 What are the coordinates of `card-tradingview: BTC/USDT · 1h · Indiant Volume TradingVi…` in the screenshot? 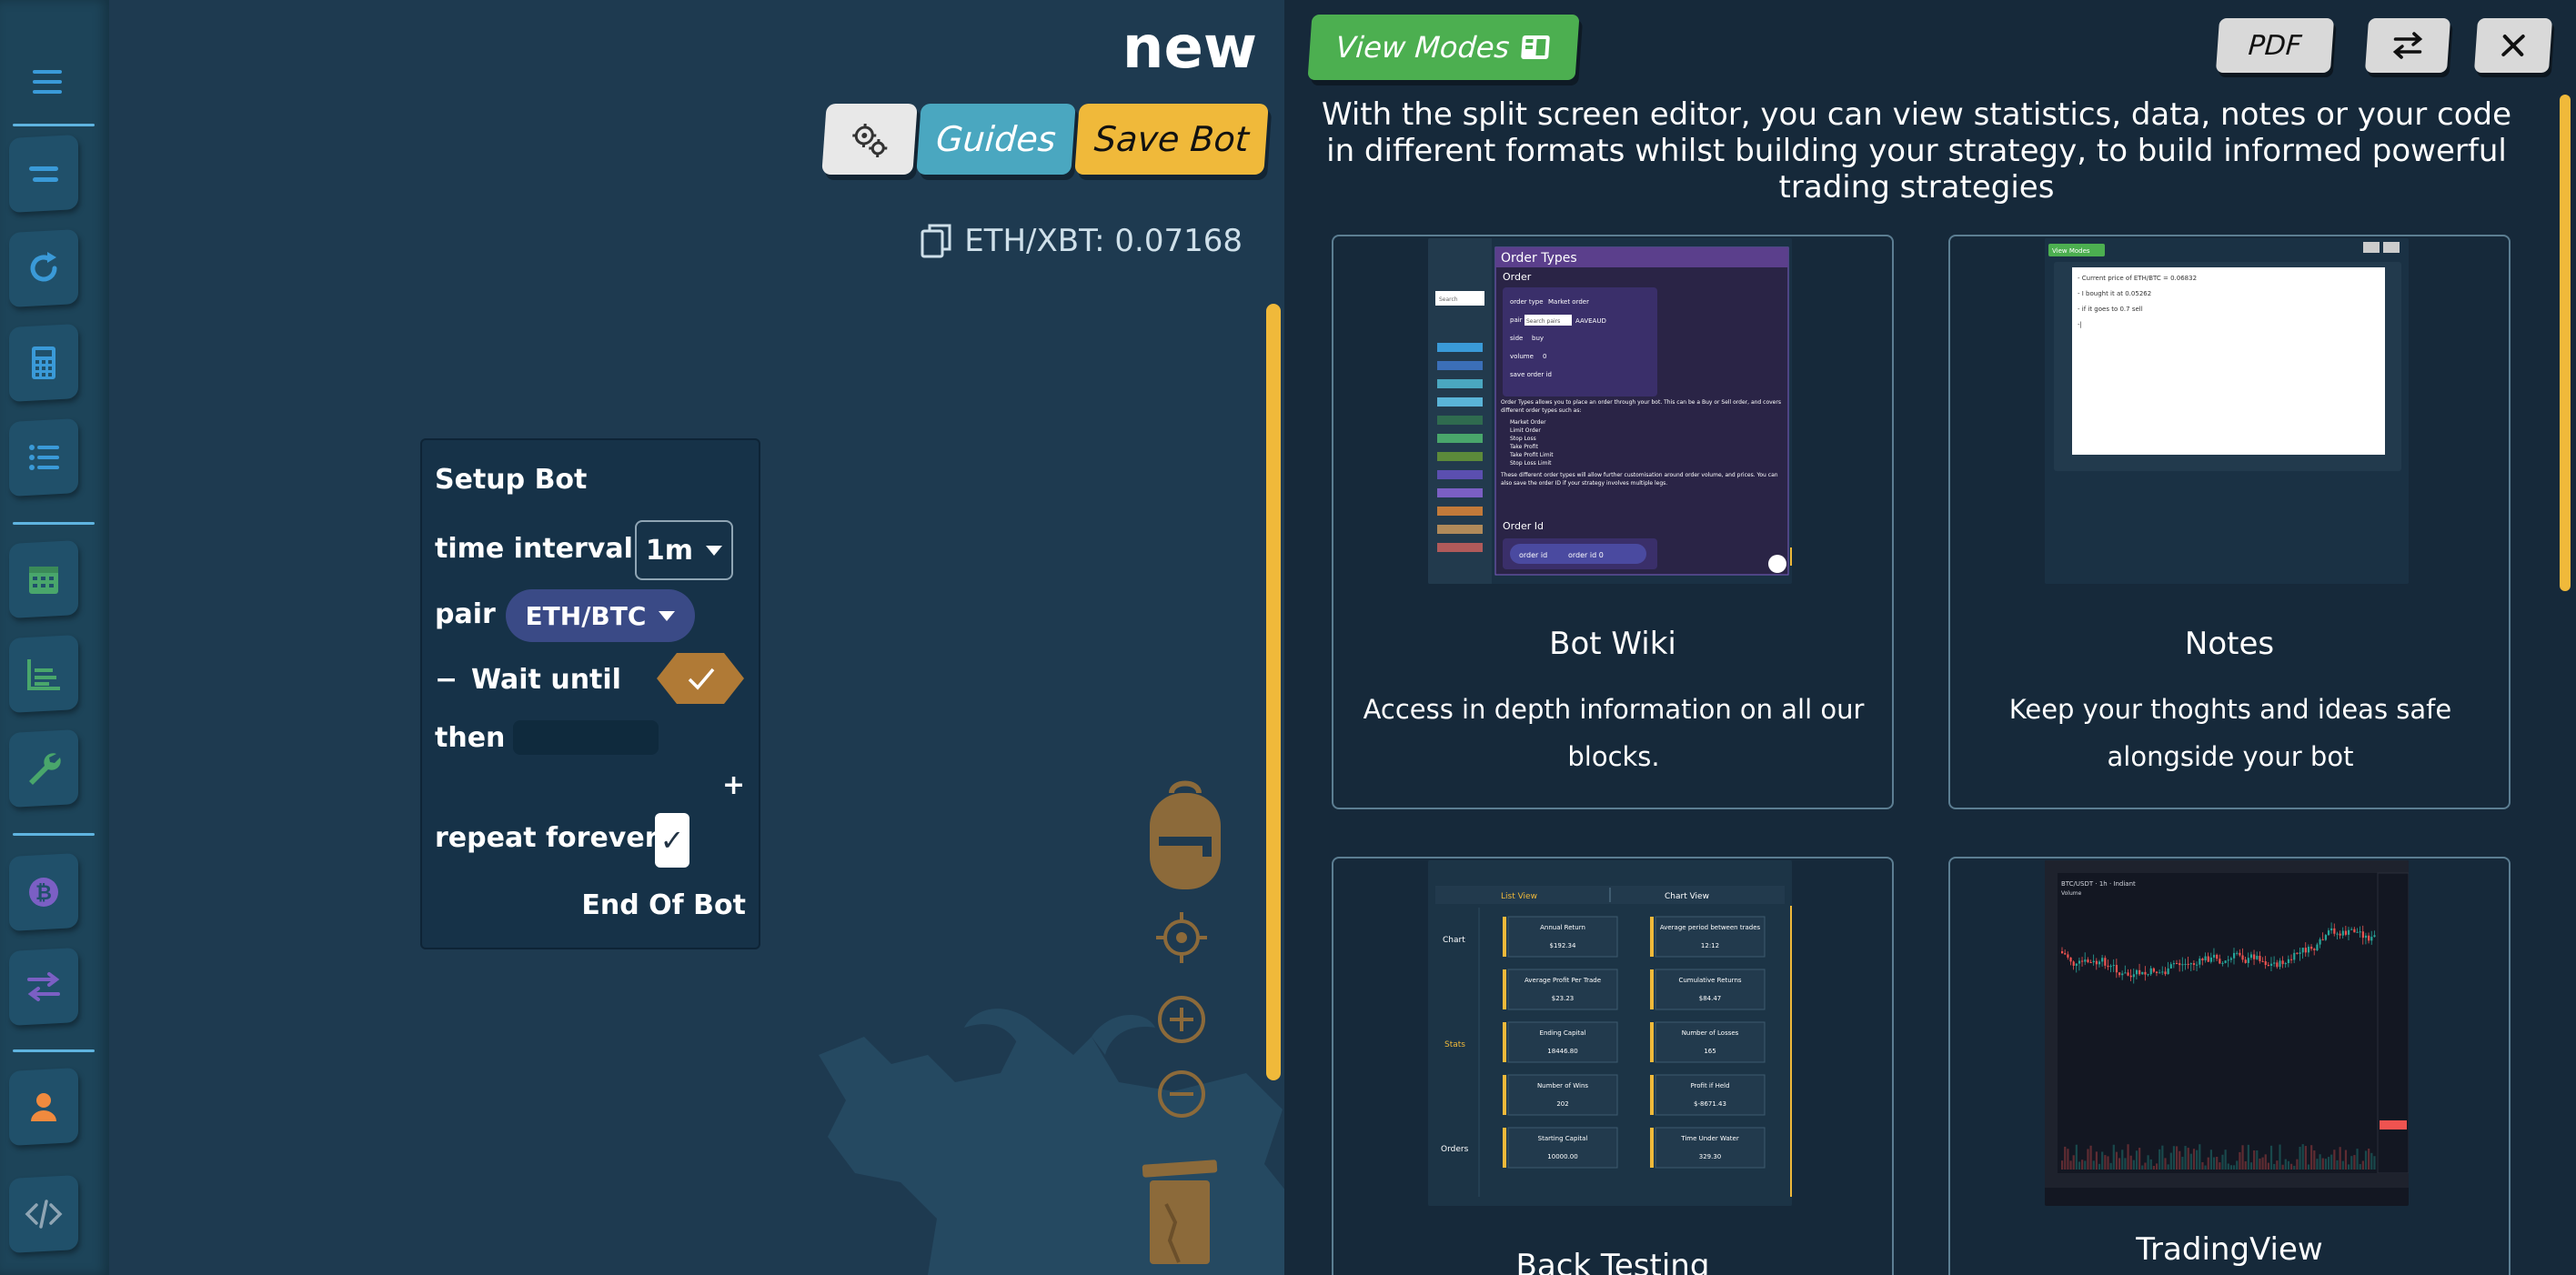 It's located at (2229, 1066).